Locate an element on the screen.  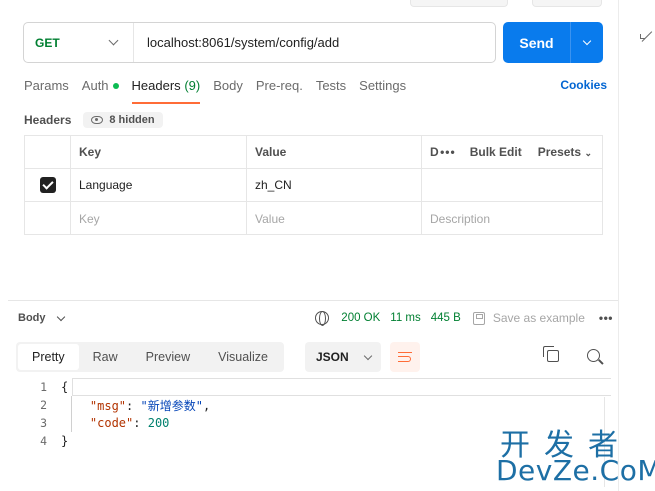
tab-params: Params is located at coordinates (46, 91).